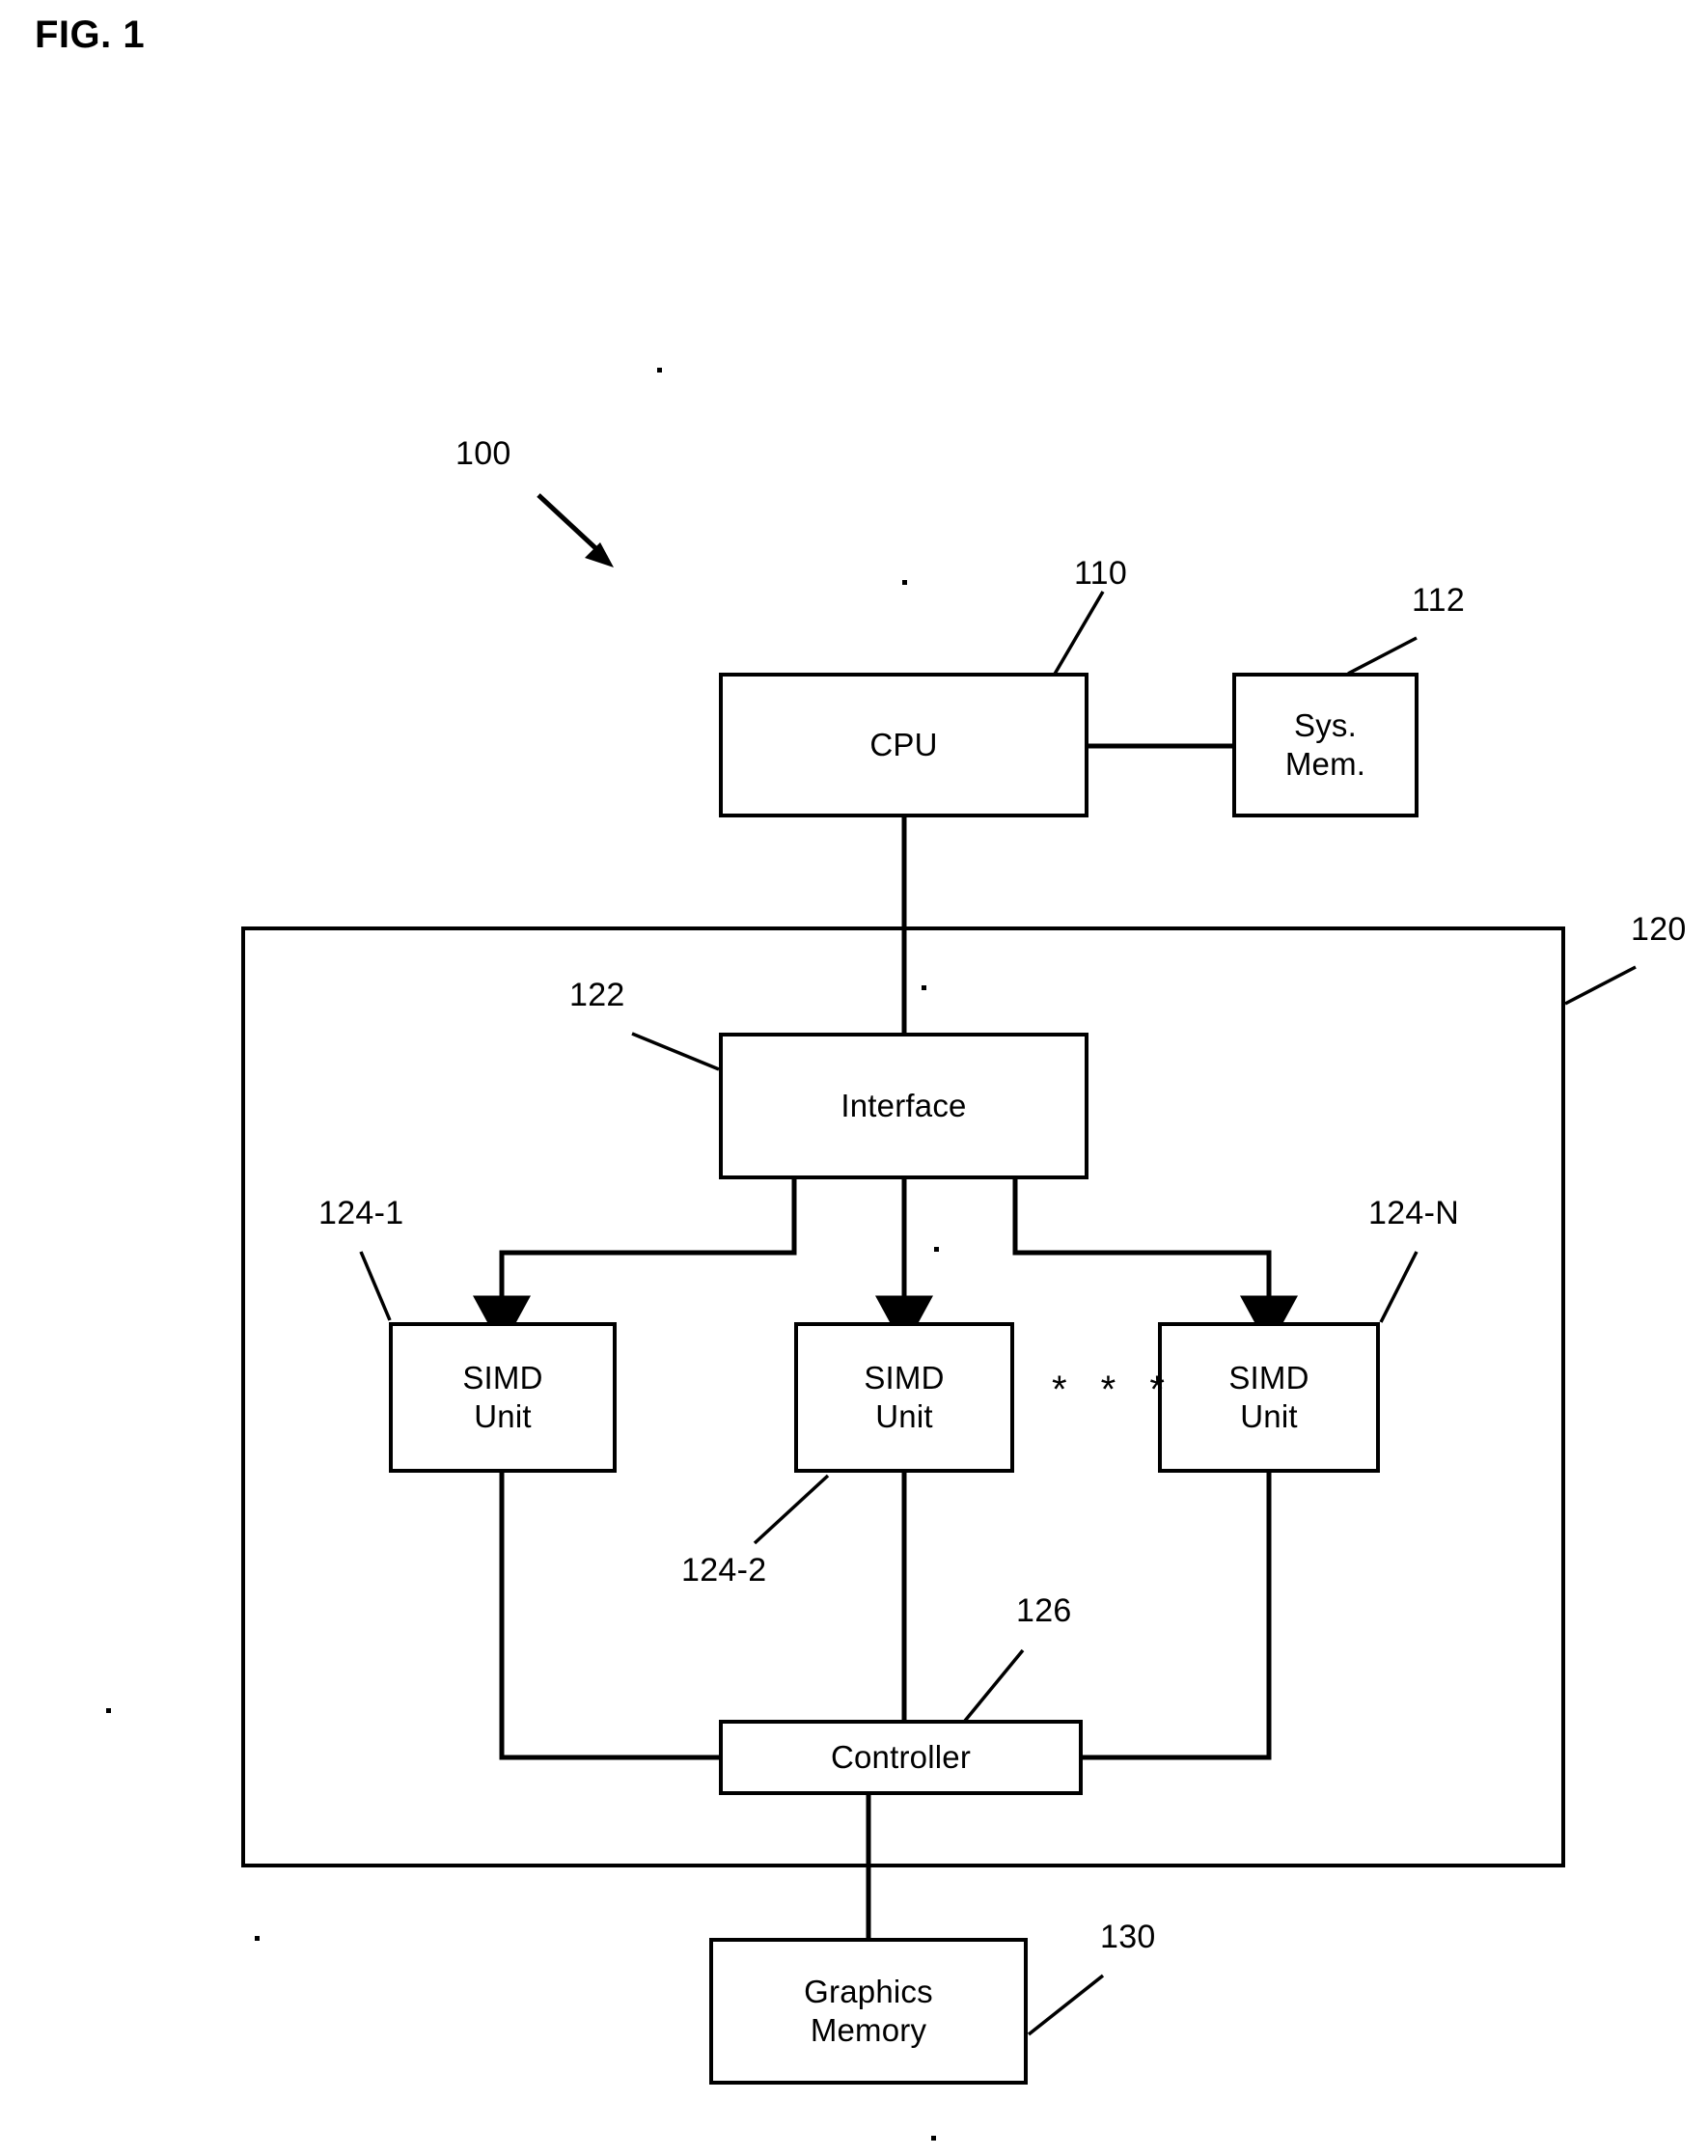 This screenshot has height=2156, width=1708. What do you see at coordinates (1128, 1937) in the screenshot?
I see `ref-label-130: 130` at bounding box center [1128, 1937].